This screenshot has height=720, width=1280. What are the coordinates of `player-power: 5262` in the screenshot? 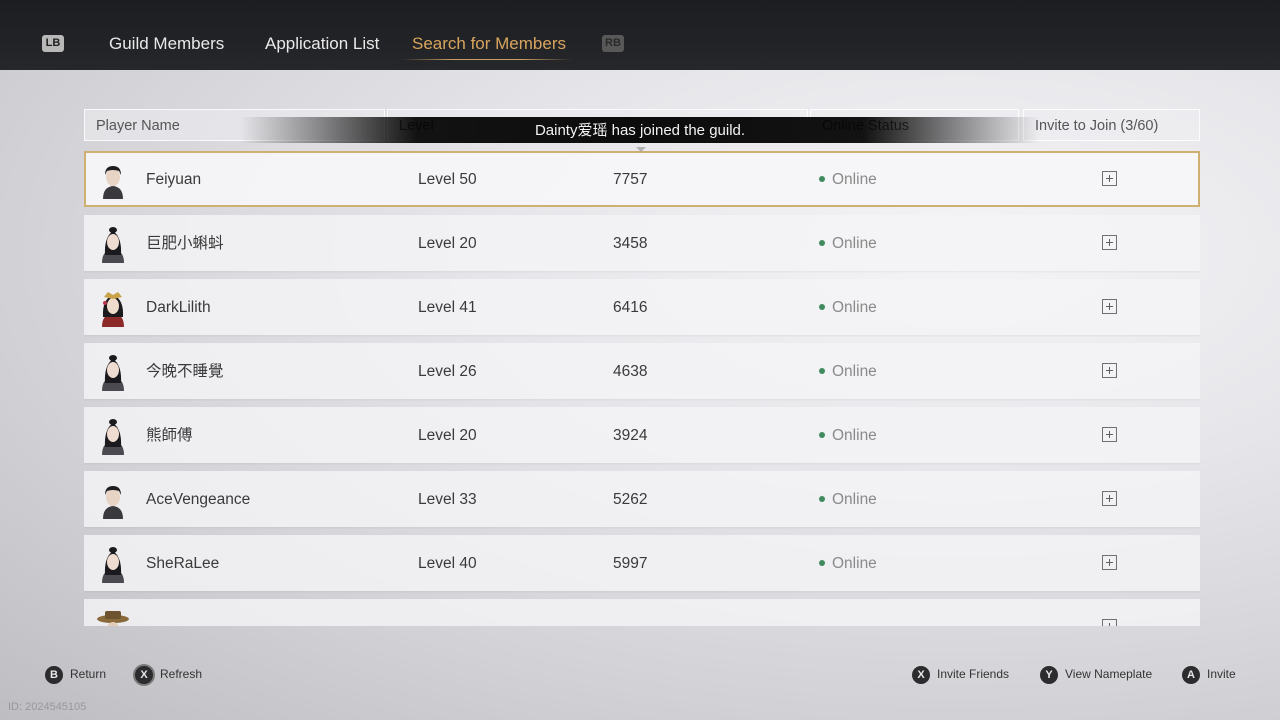 It's located at (630, 499).